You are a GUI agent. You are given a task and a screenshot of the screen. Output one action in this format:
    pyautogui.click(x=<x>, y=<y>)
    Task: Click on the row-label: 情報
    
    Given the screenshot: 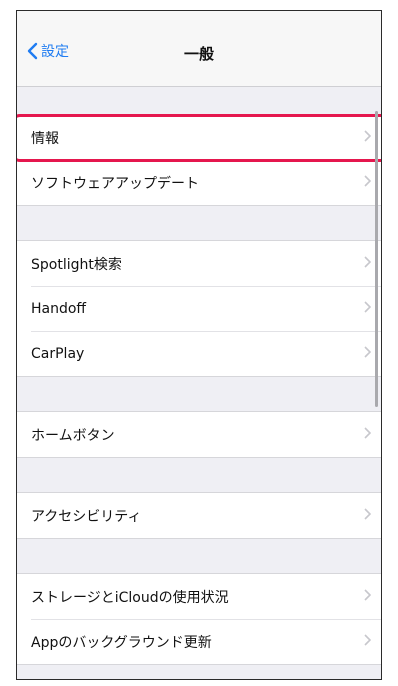 What is the action you would take?
    pyautogui.click(x=45, y=138)
    